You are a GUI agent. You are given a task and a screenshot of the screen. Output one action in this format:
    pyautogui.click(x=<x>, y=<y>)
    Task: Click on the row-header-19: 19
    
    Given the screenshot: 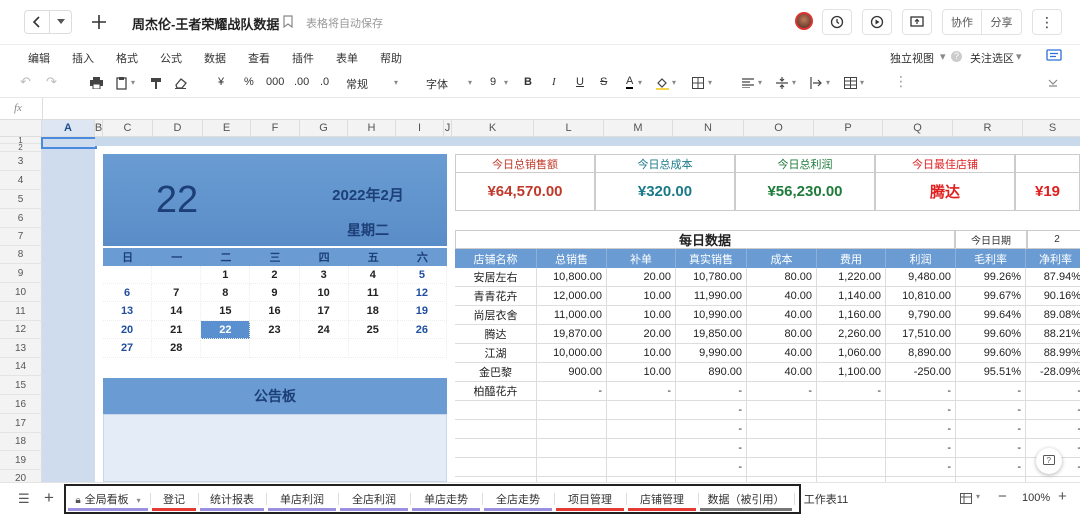 What is the action you would take?
    pyautogui.click(x=21, y=460)
    